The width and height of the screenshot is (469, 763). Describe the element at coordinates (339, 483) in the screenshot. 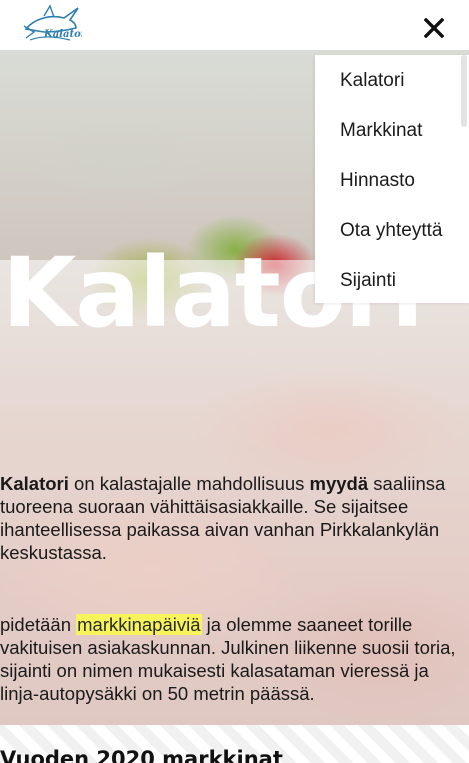

I see `intro-strong: myydä` at that location.